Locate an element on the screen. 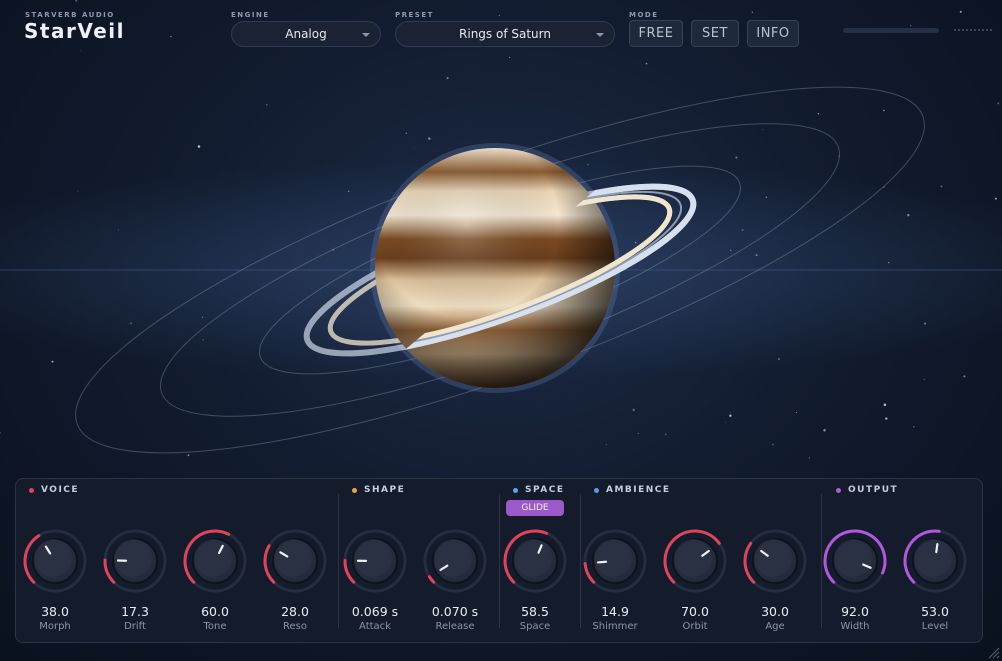  width-knob is located at coordinates (855, 561).